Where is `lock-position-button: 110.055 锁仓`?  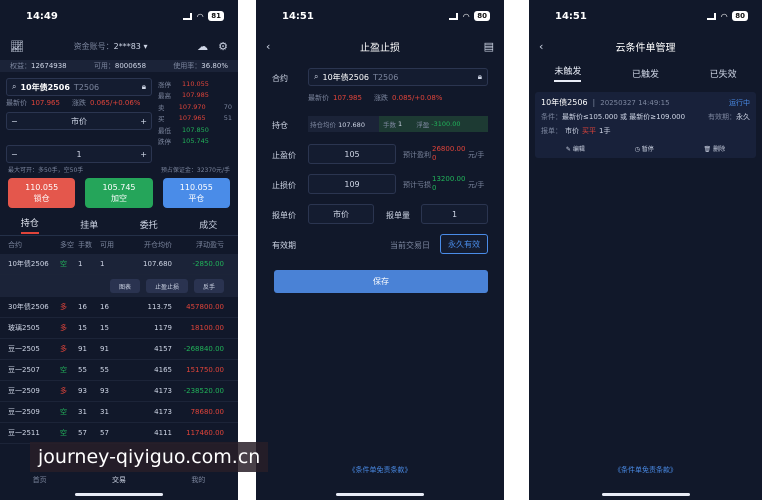 lock-position-button: 110.055 锁仓 is located at coordinates (42, 193).